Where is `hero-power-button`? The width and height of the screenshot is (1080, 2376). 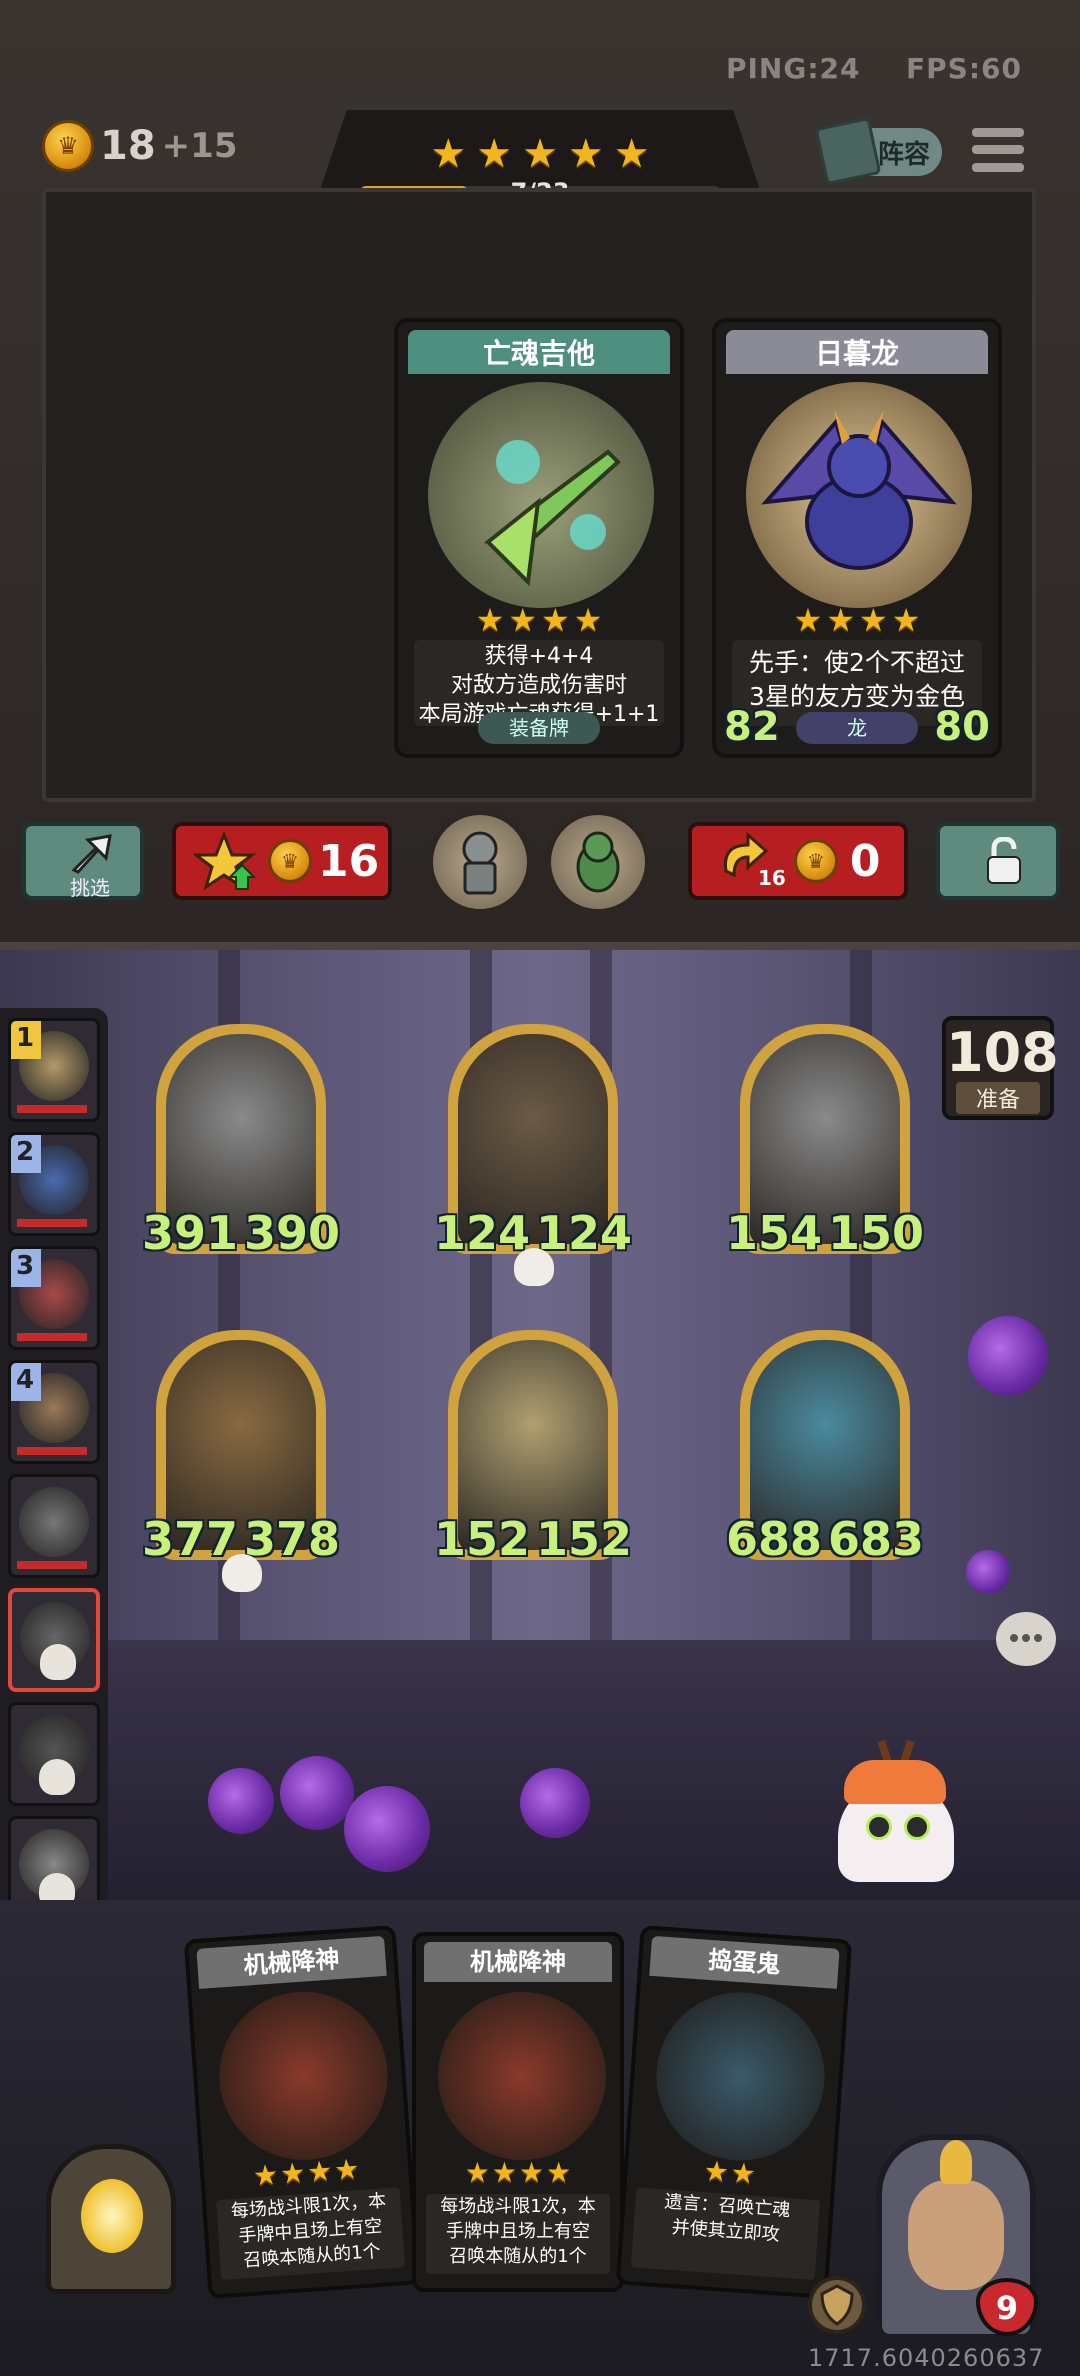
hero-power-button is located at coordinates (837, 2305).